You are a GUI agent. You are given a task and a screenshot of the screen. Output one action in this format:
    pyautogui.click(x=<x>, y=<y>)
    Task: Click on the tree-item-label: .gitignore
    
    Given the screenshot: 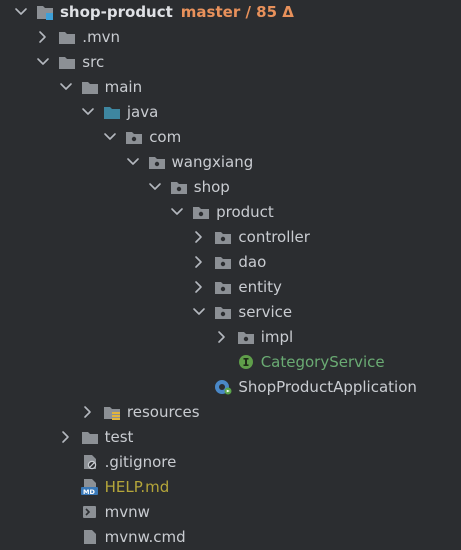 What is the action you would take?
    pyautogui.click(x=140, y=462)
    